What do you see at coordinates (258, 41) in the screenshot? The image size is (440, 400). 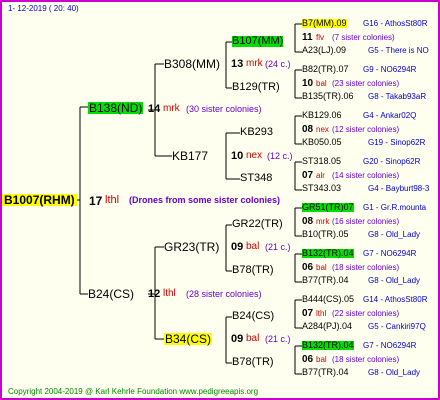 I see `g4-node-1: B107(MM)` at bounding box center [258, 41].